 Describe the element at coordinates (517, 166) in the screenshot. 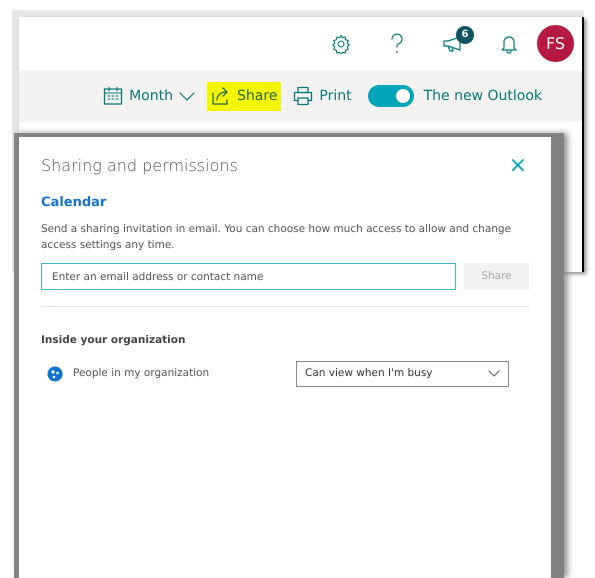

I see `close-button: ×` at that location.